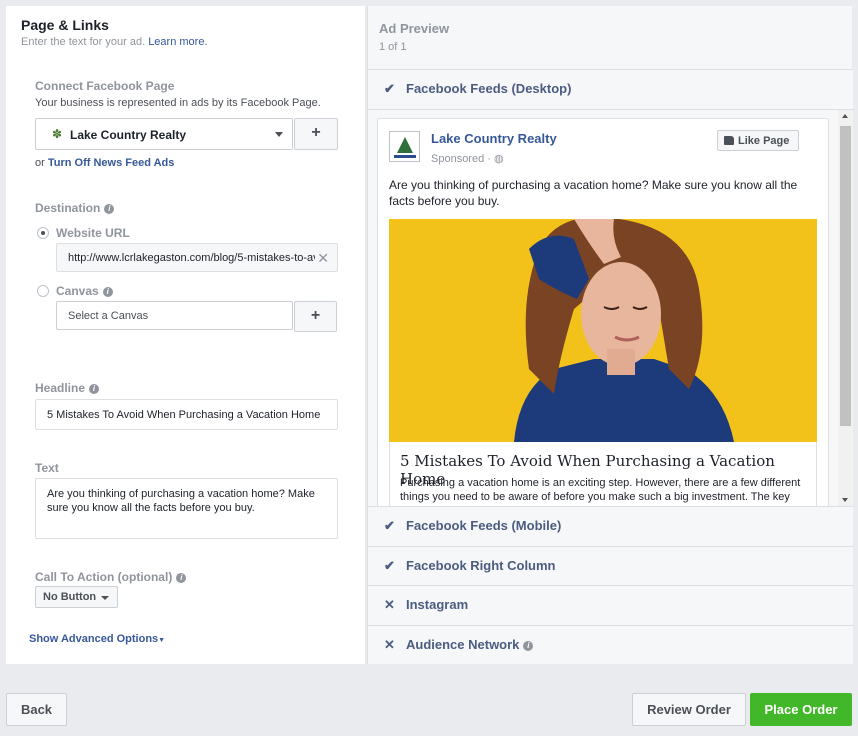  I want to click on placement-right-column: ✔ Facebook Right Column, so click(610, 565).